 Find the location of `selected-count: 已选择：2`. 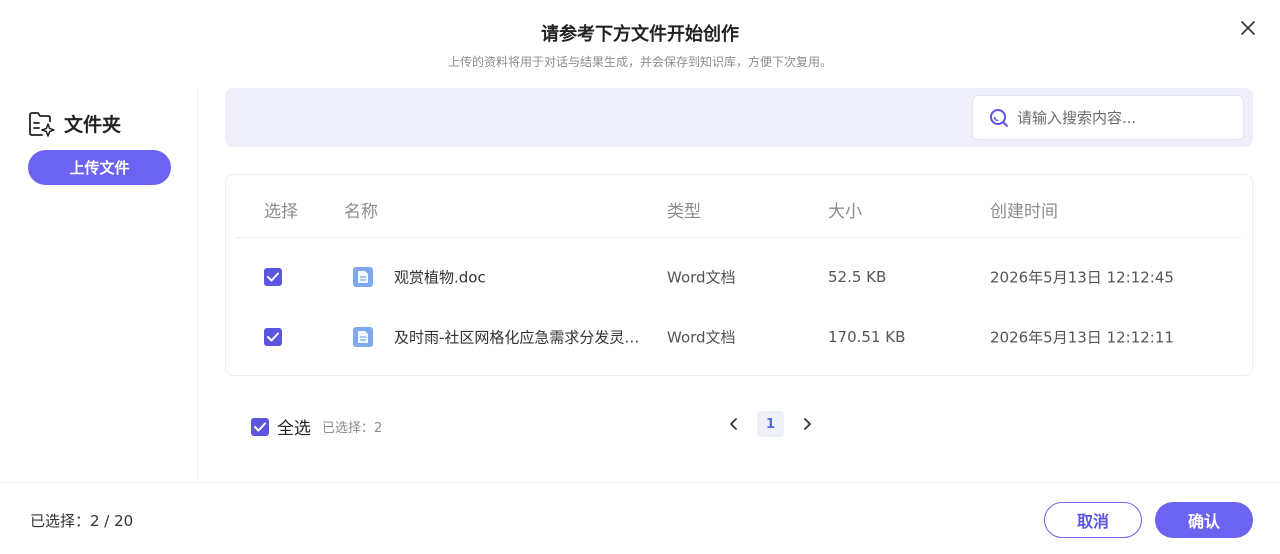

selected-count: 已选择：2 is located at coordinates (352, 428).